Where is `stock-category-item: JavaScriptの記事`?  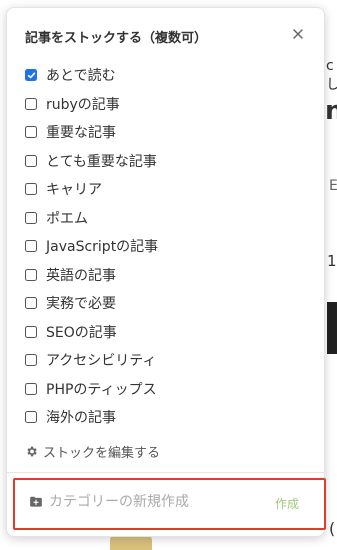 stock-category-item: JavaScriptの記事 is located at coordinates (91, 246).